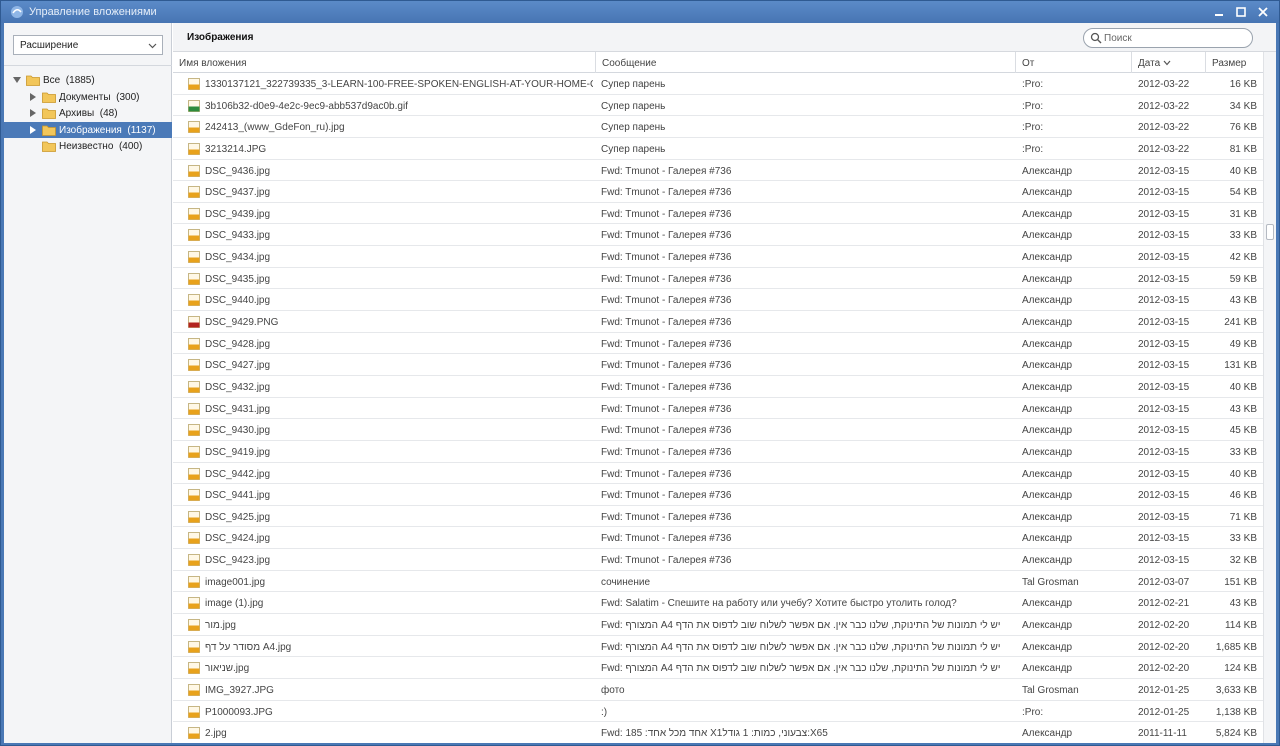 The height and width of the screenshot is (746, 1280). Describe the element at coordinates (88, 45) in the screenshot. I see `group-by-dropdown: Расширение` at that location.